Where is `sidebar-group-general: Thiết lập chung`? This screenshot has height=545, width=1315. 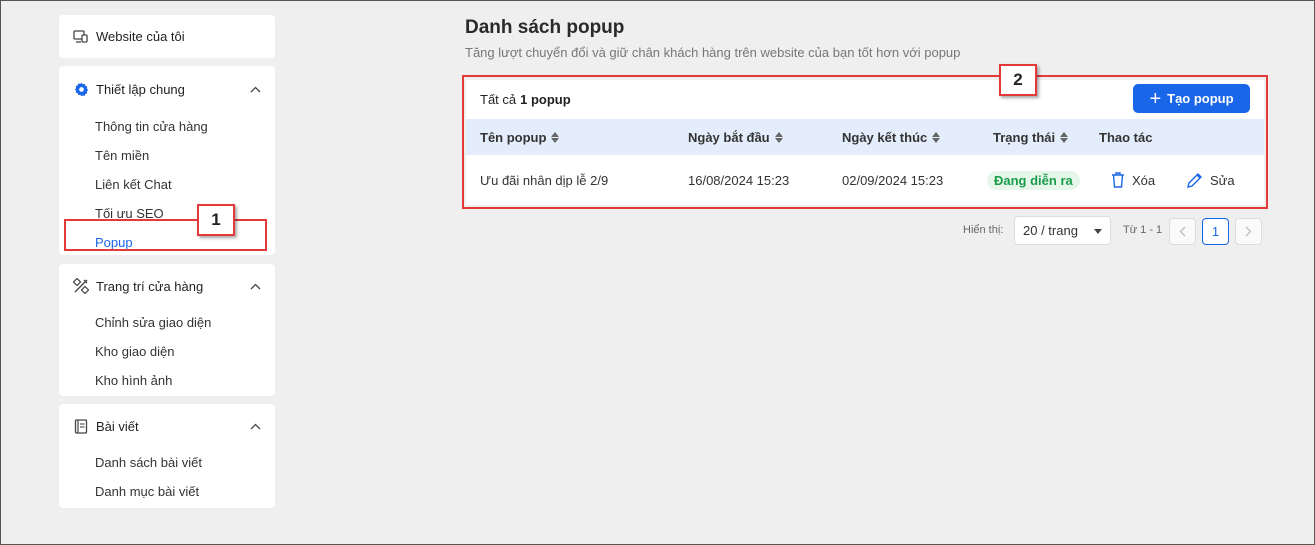
sidebar-group-general: Thiết lập chung is located at coordinates (167, 89).